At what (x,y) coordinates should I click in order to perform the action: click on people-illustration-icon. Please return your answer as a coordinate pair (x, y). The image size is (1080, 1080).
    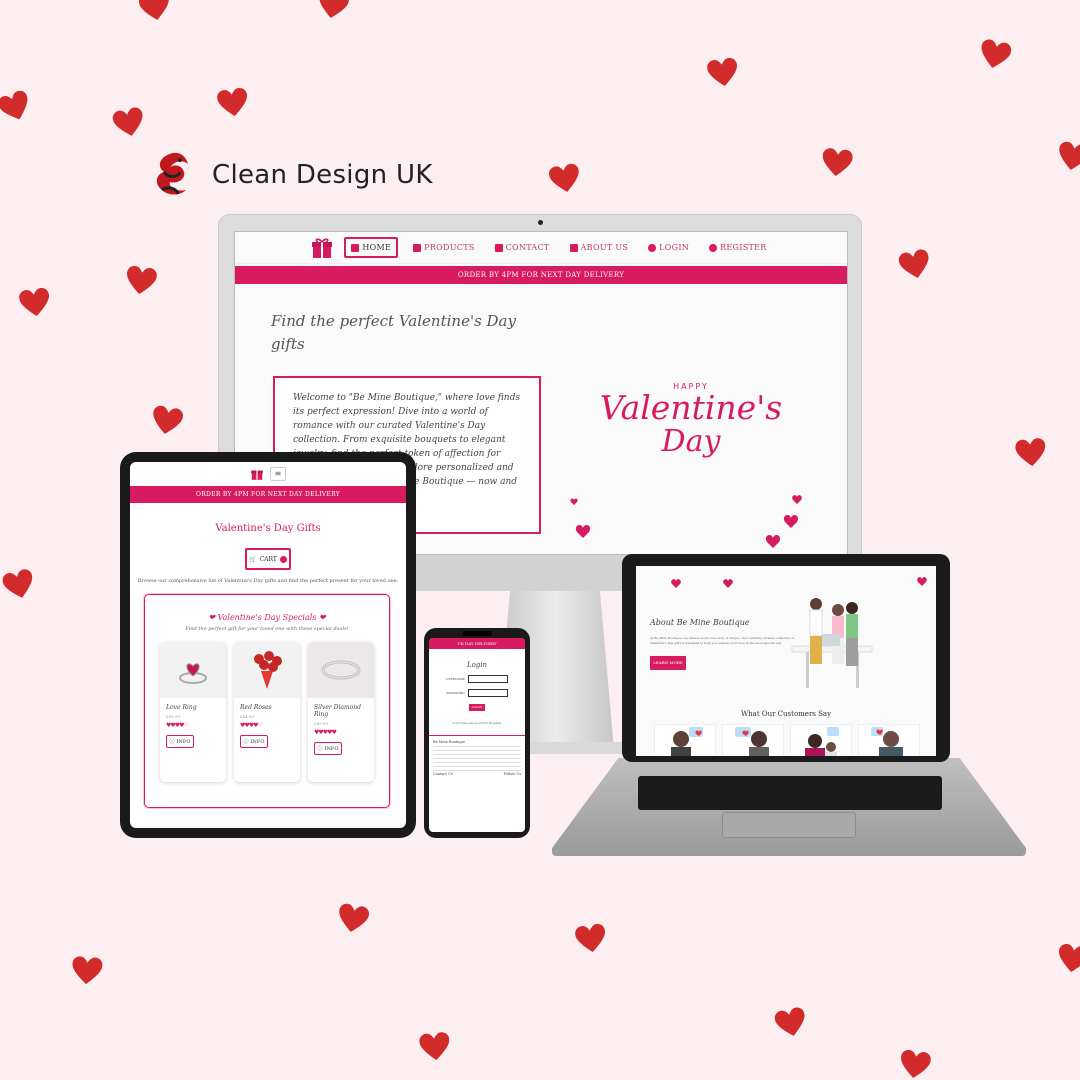
    Looking at the image, I should click on (832, 643).